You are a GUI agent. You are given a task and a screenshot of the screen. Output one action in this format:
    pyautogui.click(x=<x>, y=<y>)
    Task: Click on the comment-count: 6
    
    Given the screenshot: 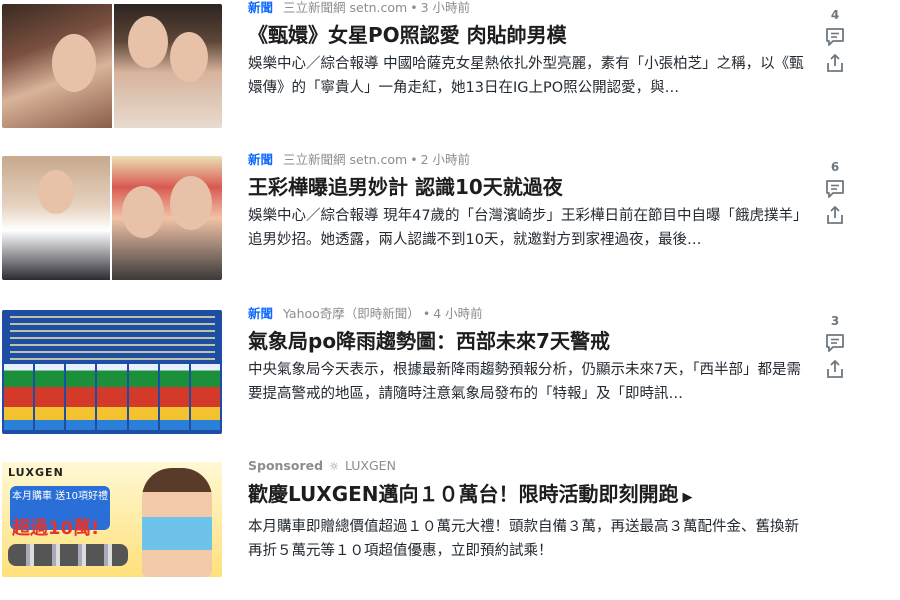 What is the action you would take?
    pyautogui.click(x=835, y=167)
    